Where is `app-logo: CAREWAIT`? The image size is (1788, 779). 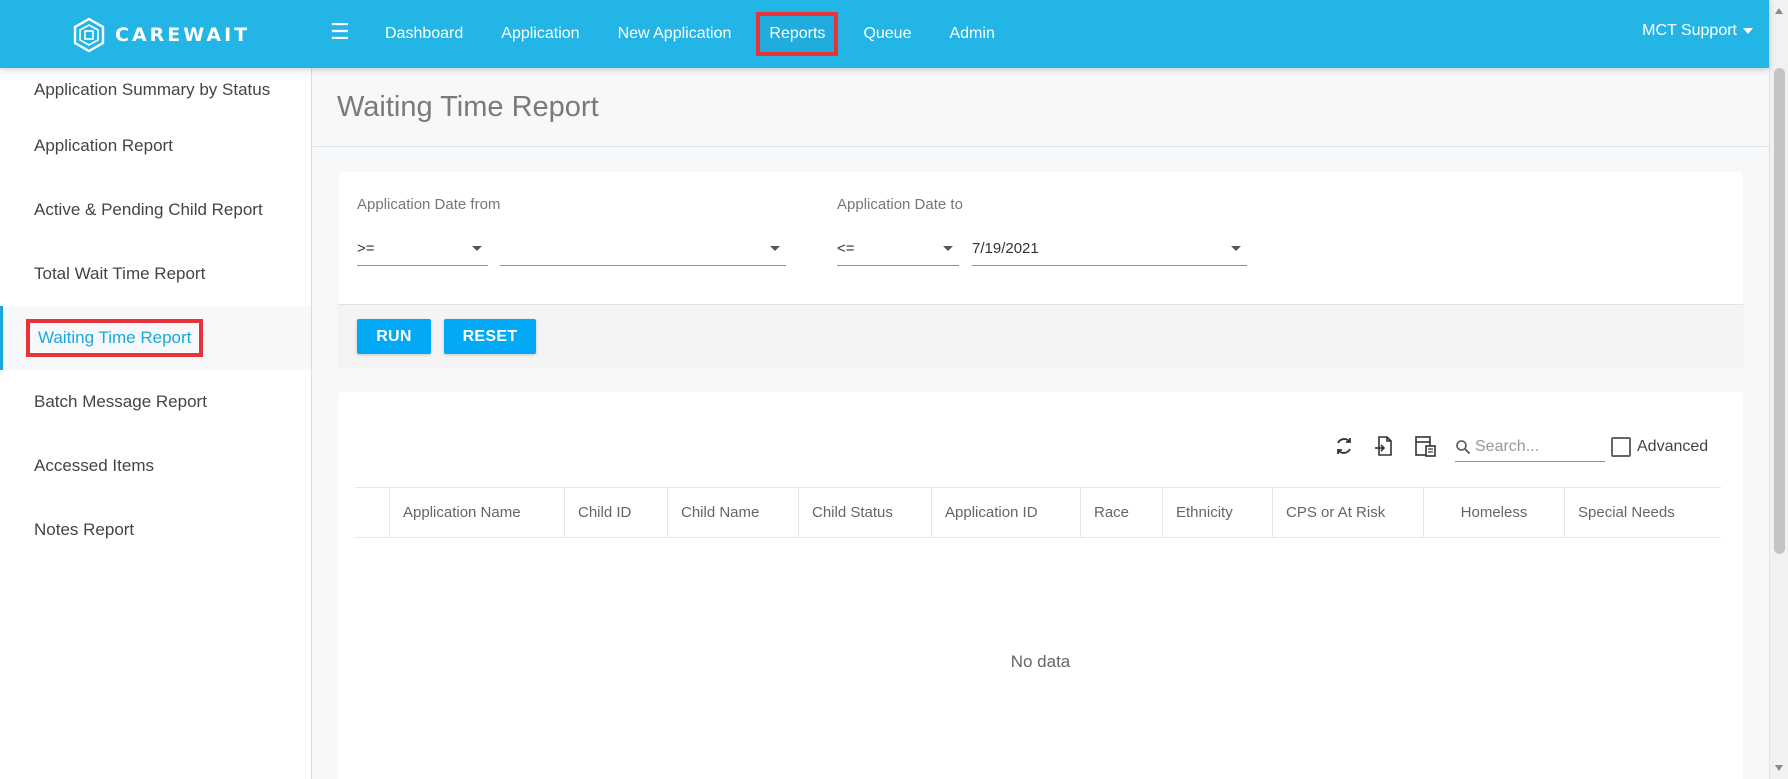
app-logo: CAREWAIT is located at coordinates (160, 35).